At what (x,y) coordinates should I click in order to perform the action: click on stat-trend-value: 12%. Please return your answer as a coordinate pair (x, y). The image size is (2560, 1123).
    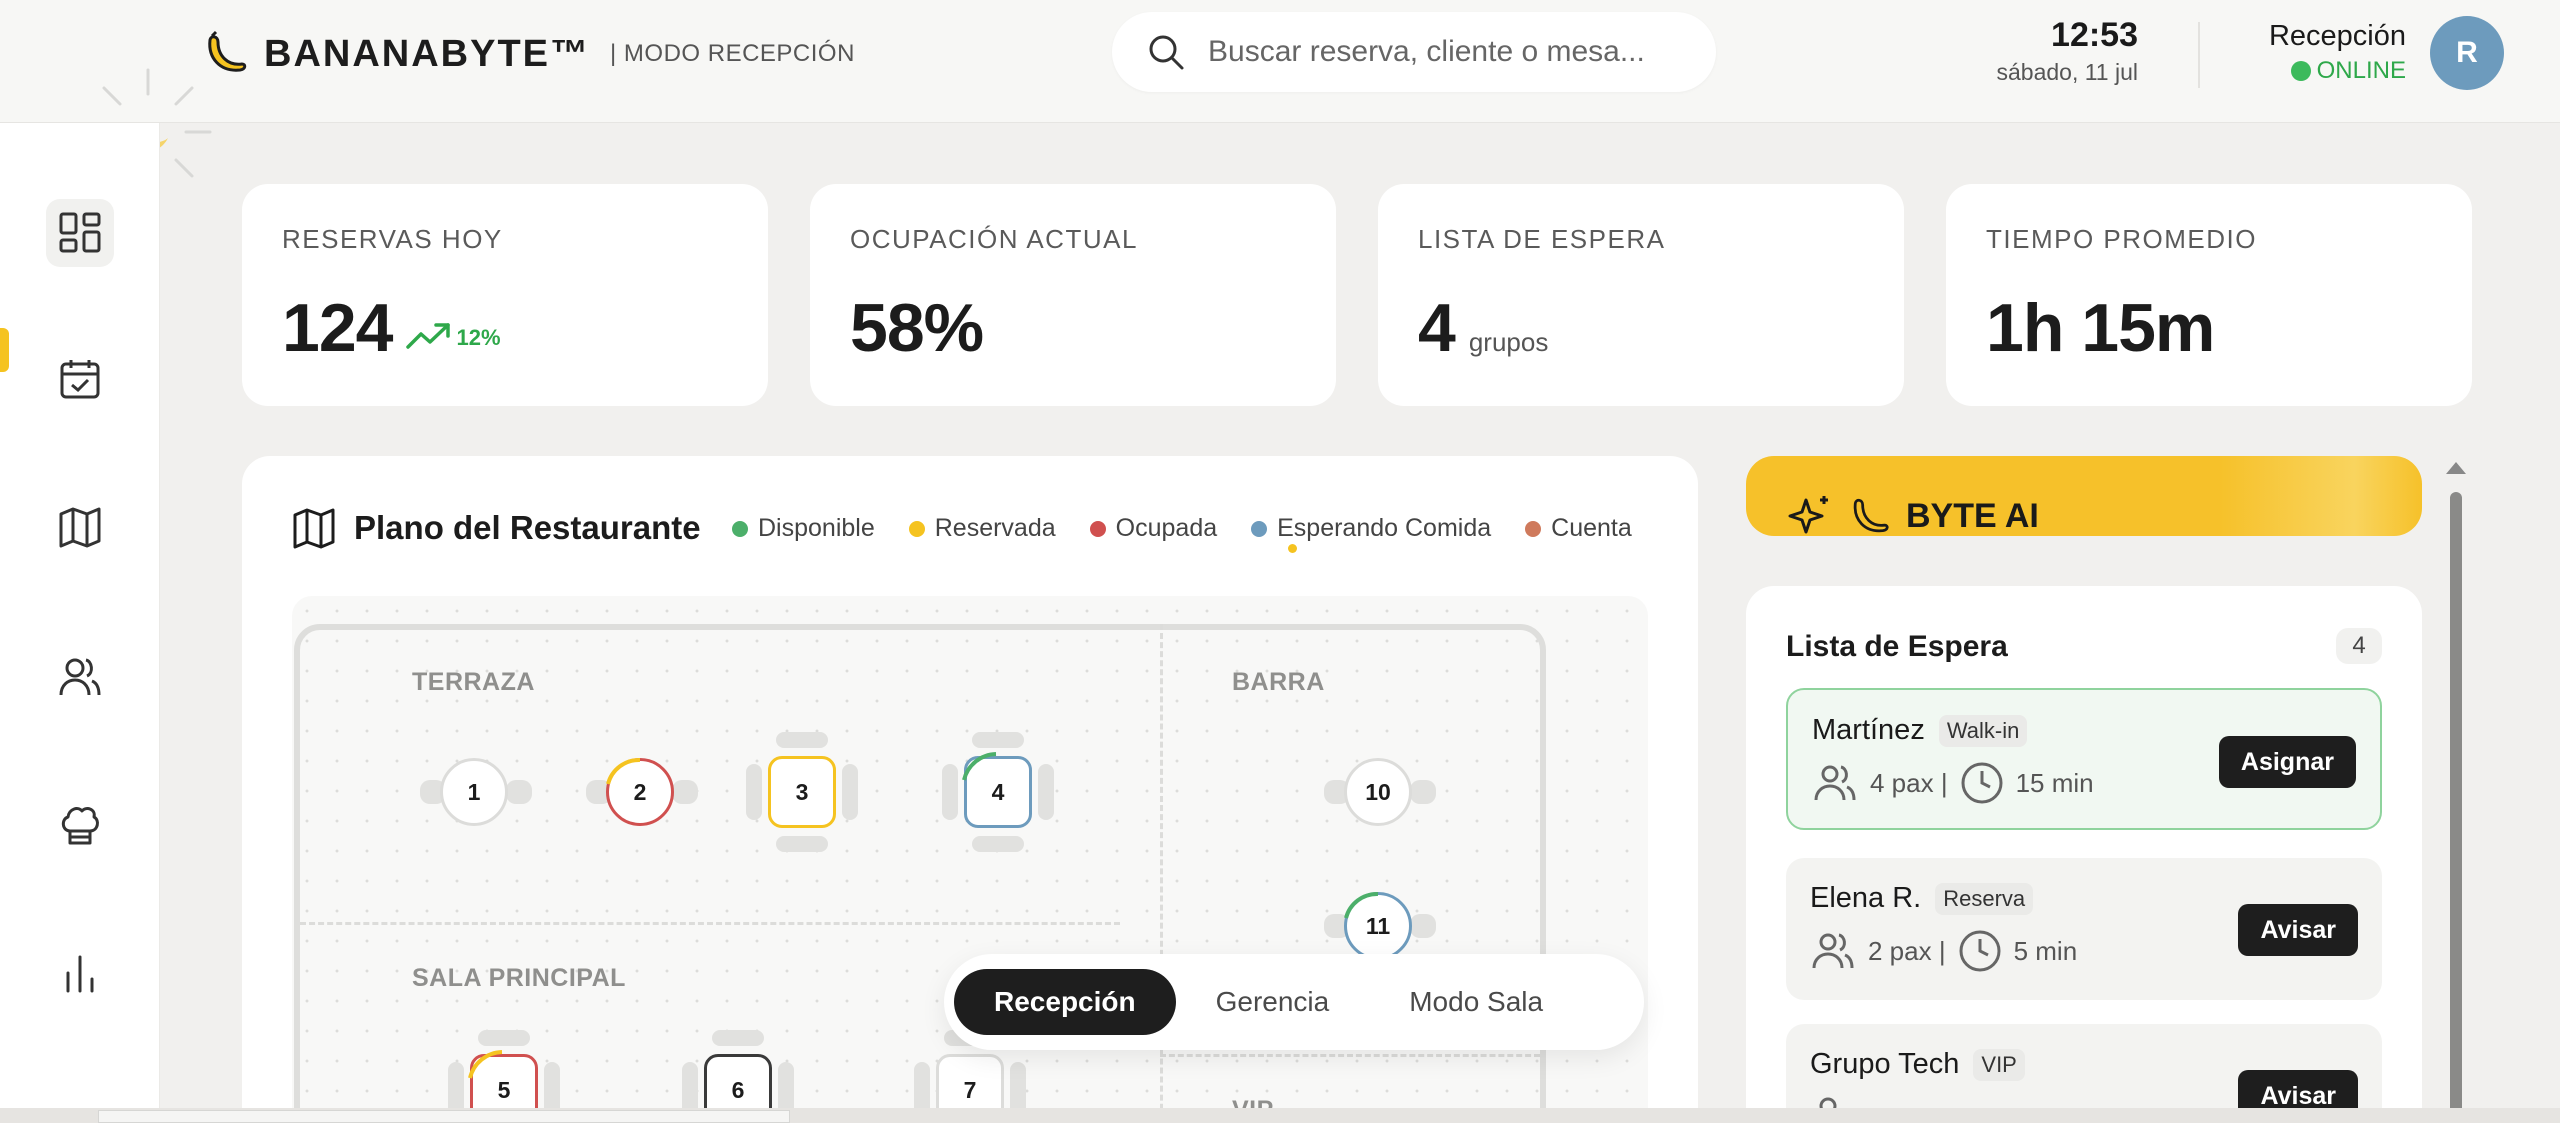
    Looking at the image, I should click on (478, 337).